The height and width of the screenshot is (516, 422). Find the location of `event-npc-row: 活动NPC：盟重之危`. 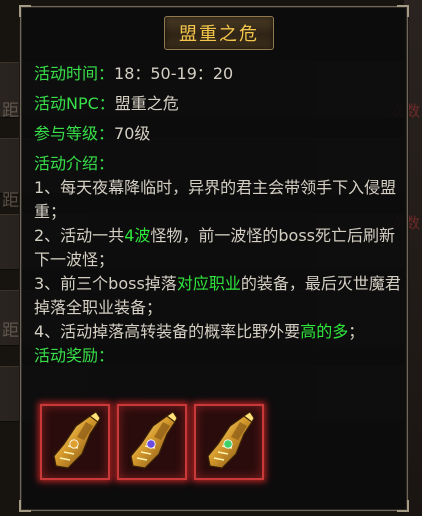

event-npc-row: 活动NPC：盟重之危 is located at coordinates (219, 104).